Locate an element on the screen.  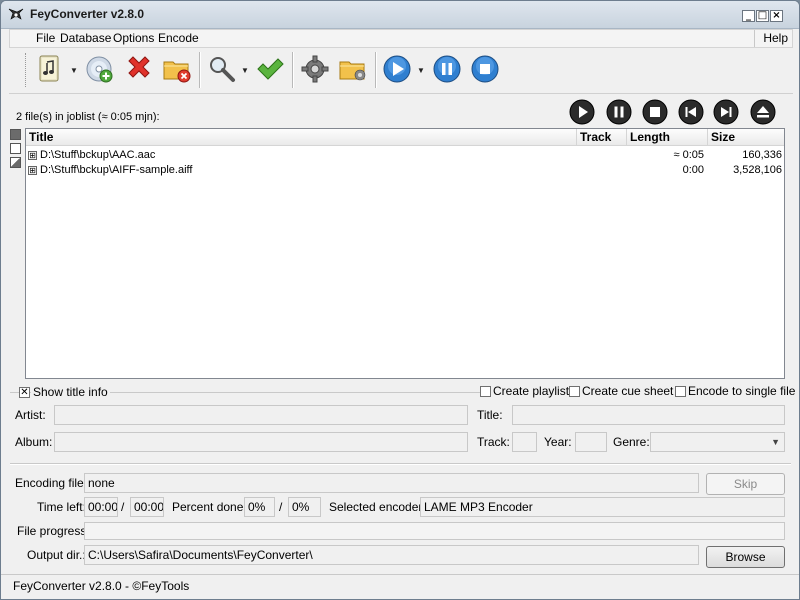
encode-dropdown-icon: ▼ is located at coordinates (421, 70).